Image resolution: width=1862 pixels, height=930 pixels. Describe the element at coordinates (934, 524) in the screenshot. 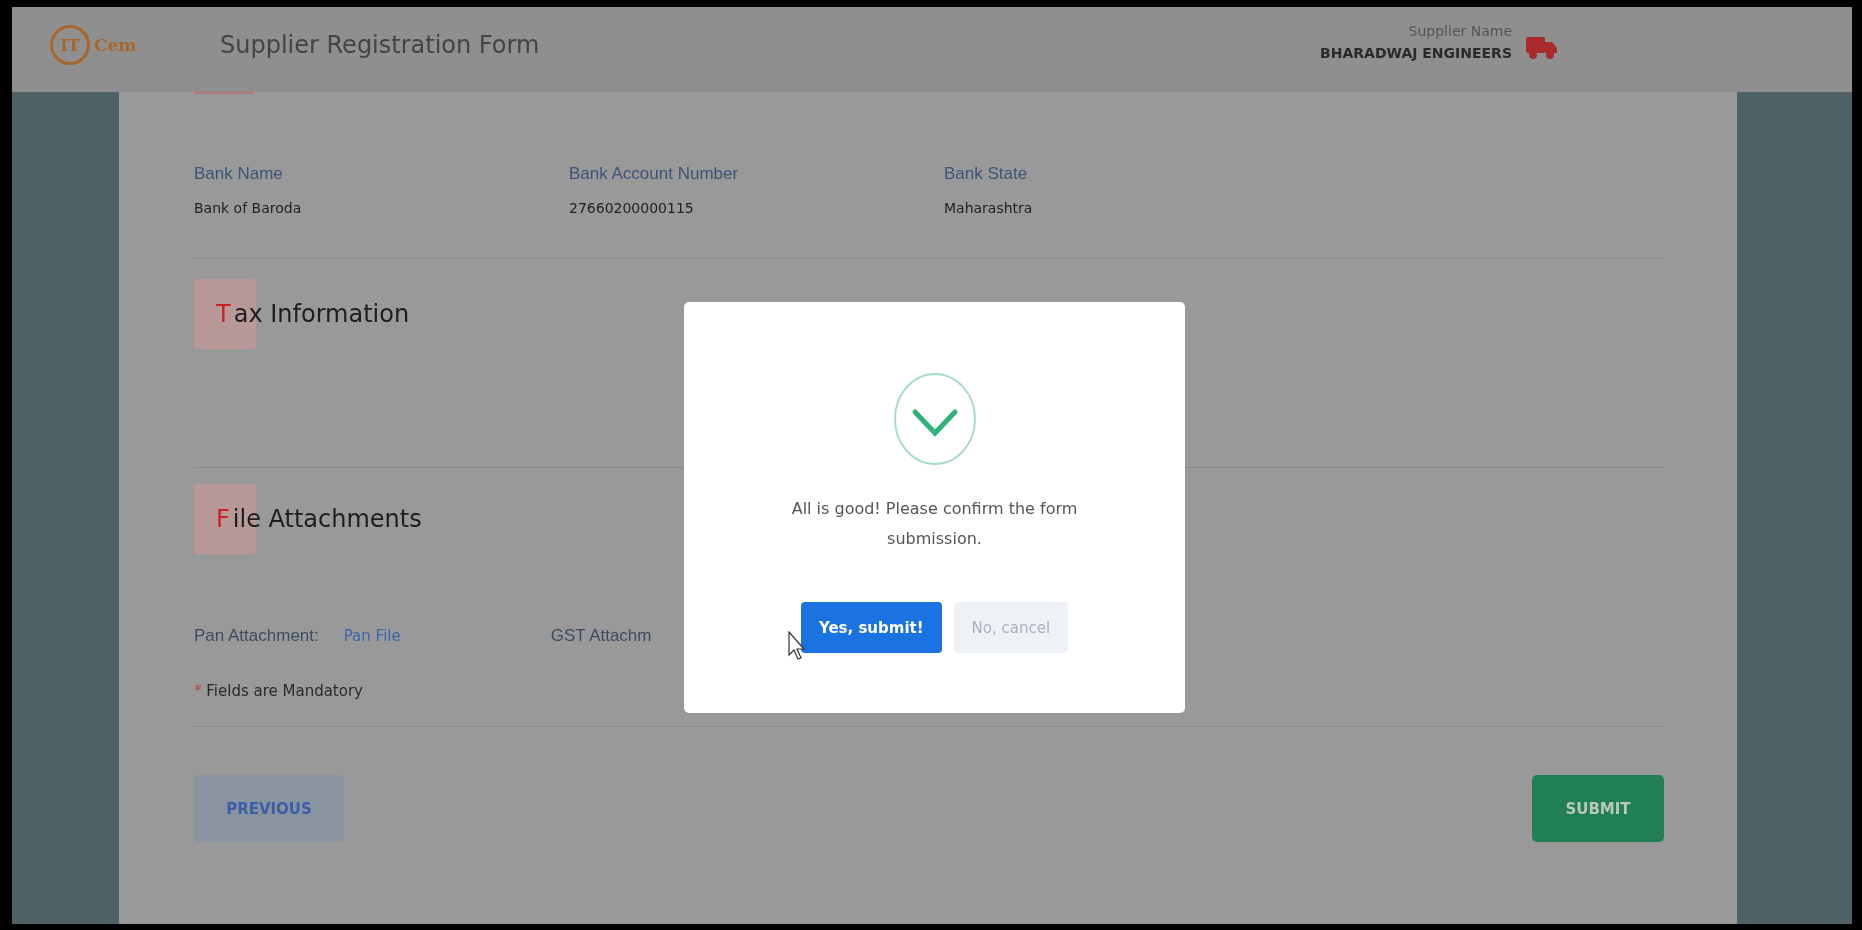

I see `dialog-message: All is good! Please confirm the form submission.` at that location.